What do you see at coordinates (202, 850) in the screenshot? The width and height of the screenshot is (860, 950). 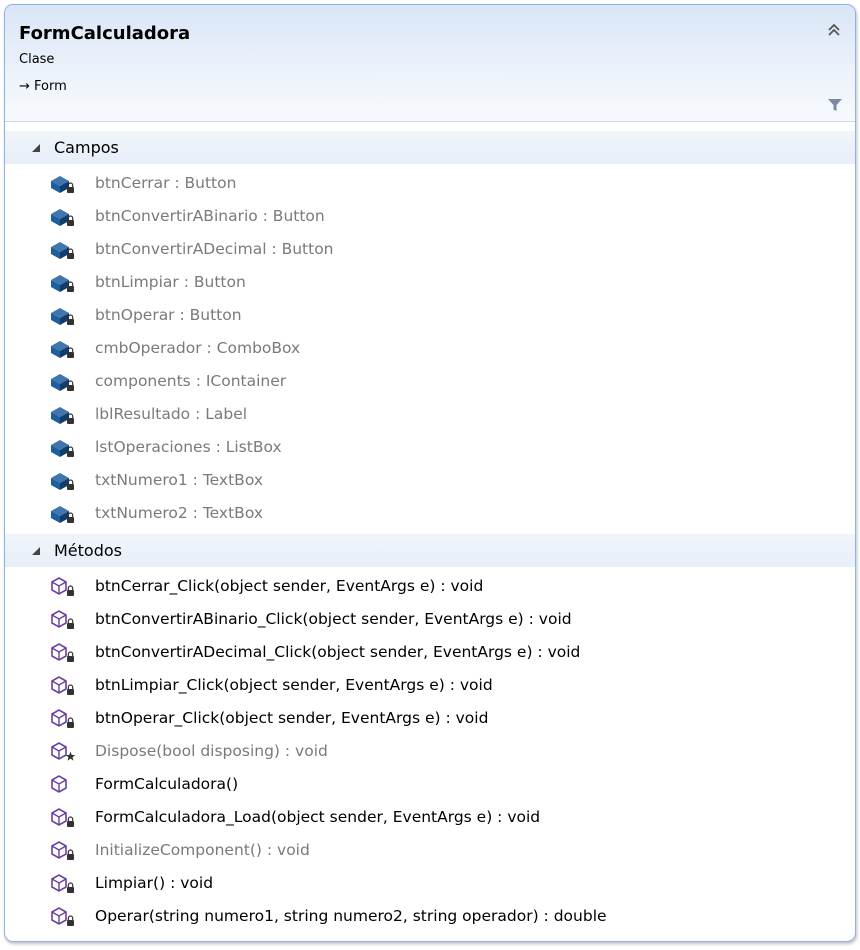 I see `method-label: InitializeComponent() : void` at bounding box center [202, 850].